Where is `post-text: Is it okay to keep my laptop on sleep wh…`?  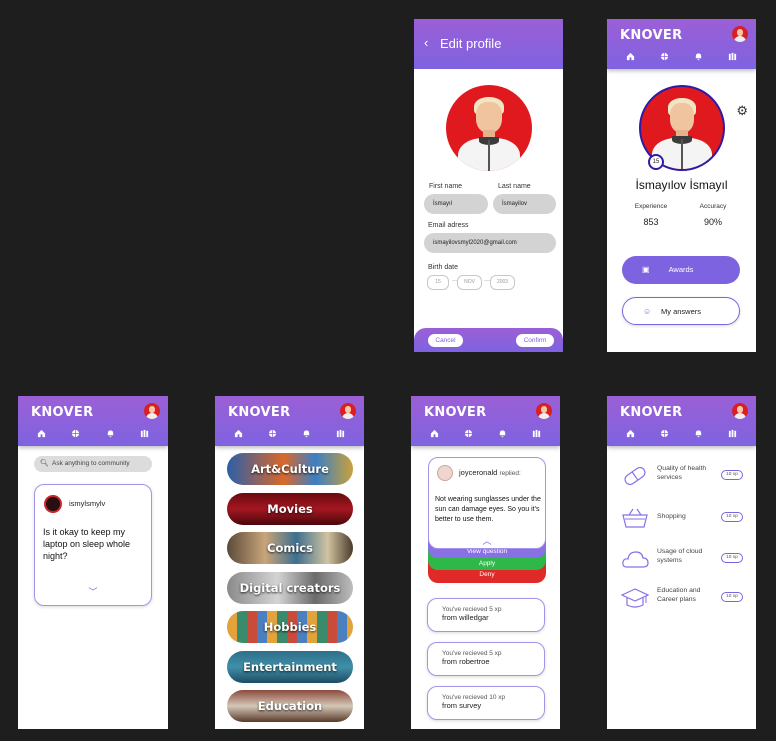 post-text: Is it okay to keep my laptop on sleep wh… is located at coordinates (87, 544).